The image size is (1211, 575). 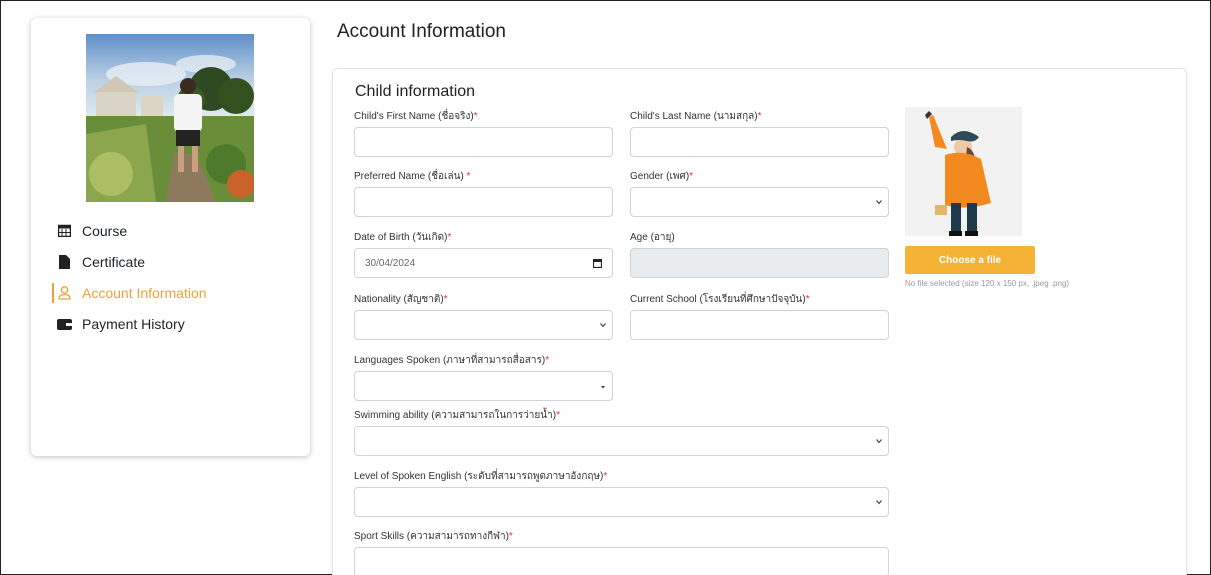 What do you see at coordinates (403, 237) in the screenshot?
I see `dob-label: Date of Birth (วันเกิด)*` at bounding box center [403, 237].